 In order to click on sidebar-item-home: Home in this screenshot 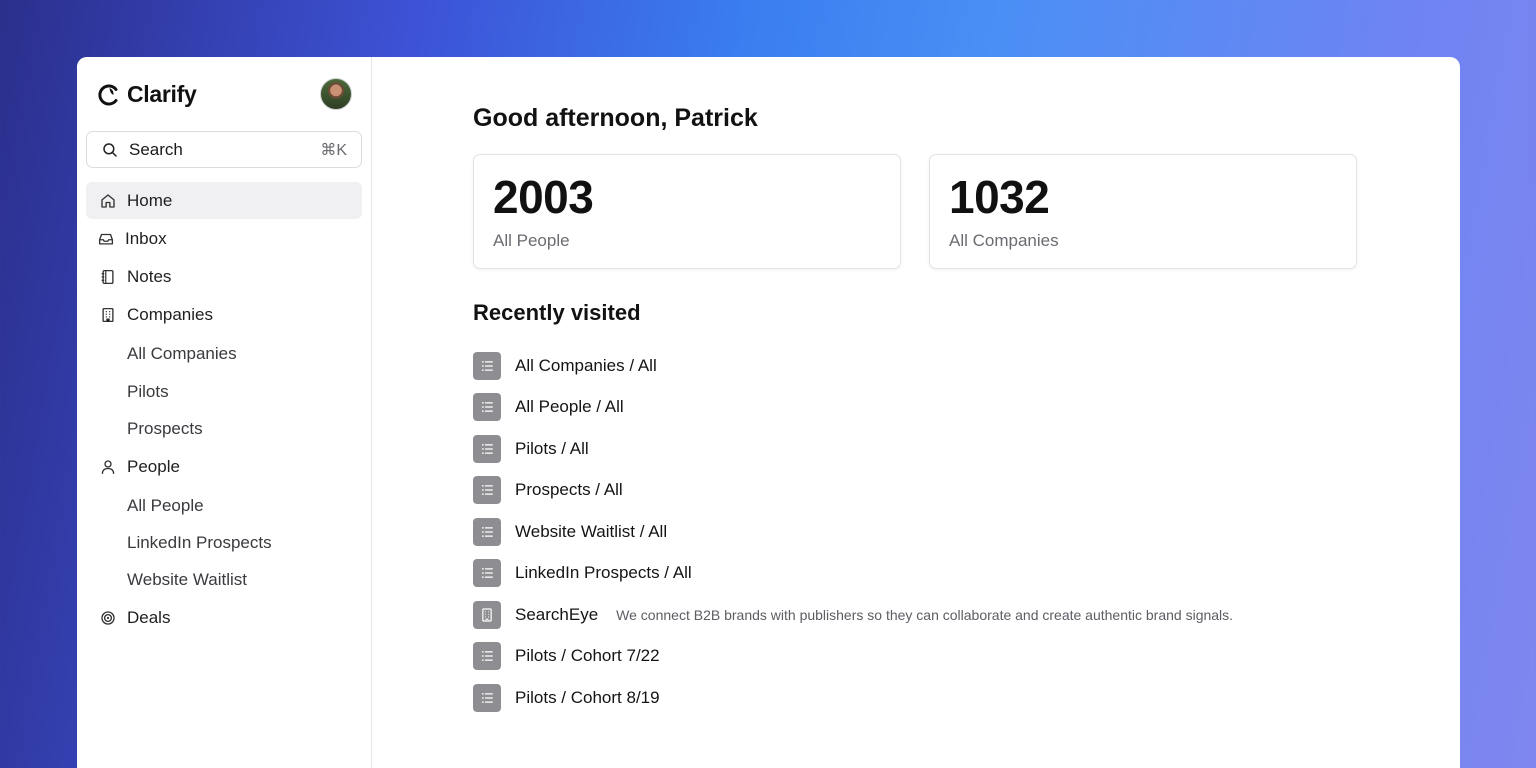, I will do `click(224, 200)`.